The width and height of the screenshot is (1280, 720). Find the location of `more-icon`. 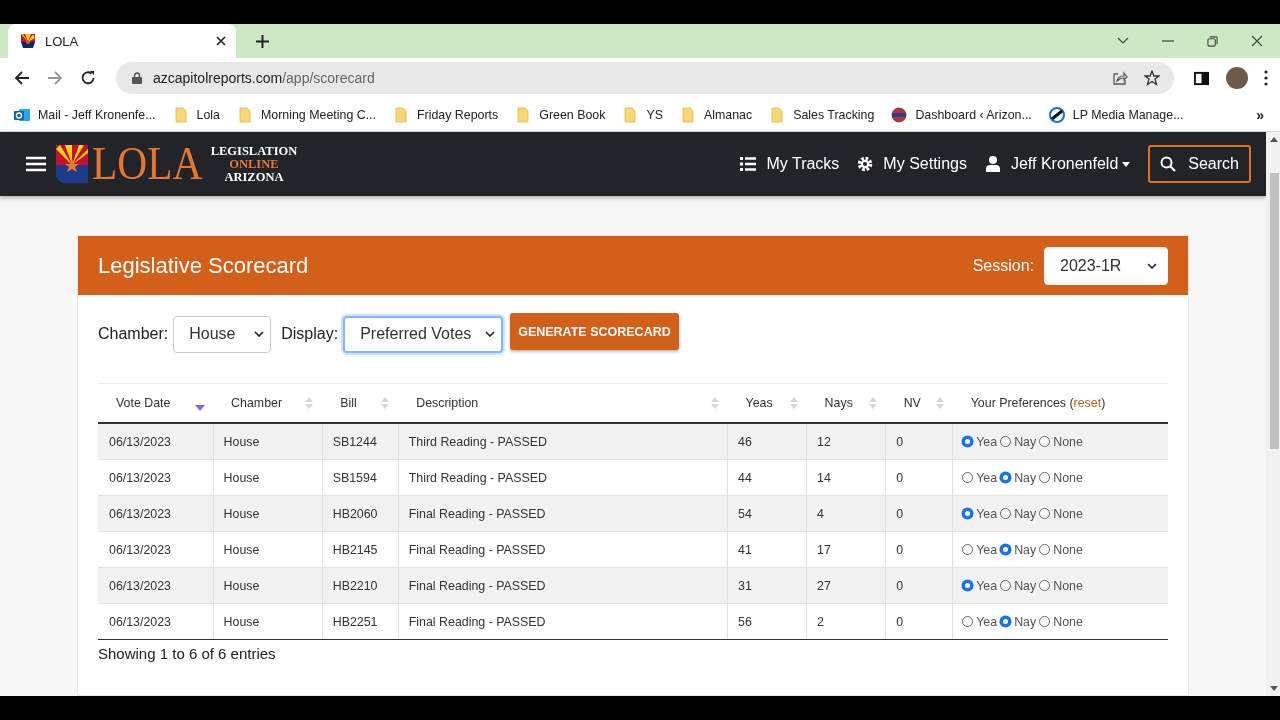

more-icon is located at coordinates (1266, 78).